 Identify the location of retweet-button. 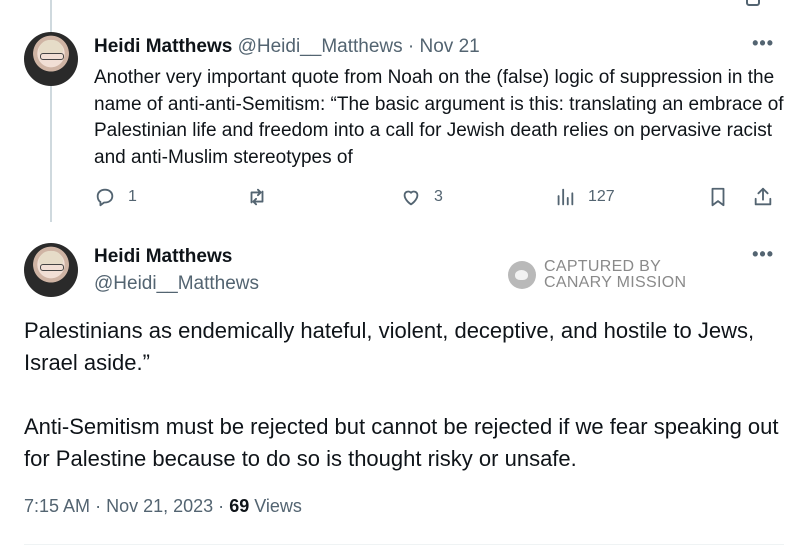
(263, 197).